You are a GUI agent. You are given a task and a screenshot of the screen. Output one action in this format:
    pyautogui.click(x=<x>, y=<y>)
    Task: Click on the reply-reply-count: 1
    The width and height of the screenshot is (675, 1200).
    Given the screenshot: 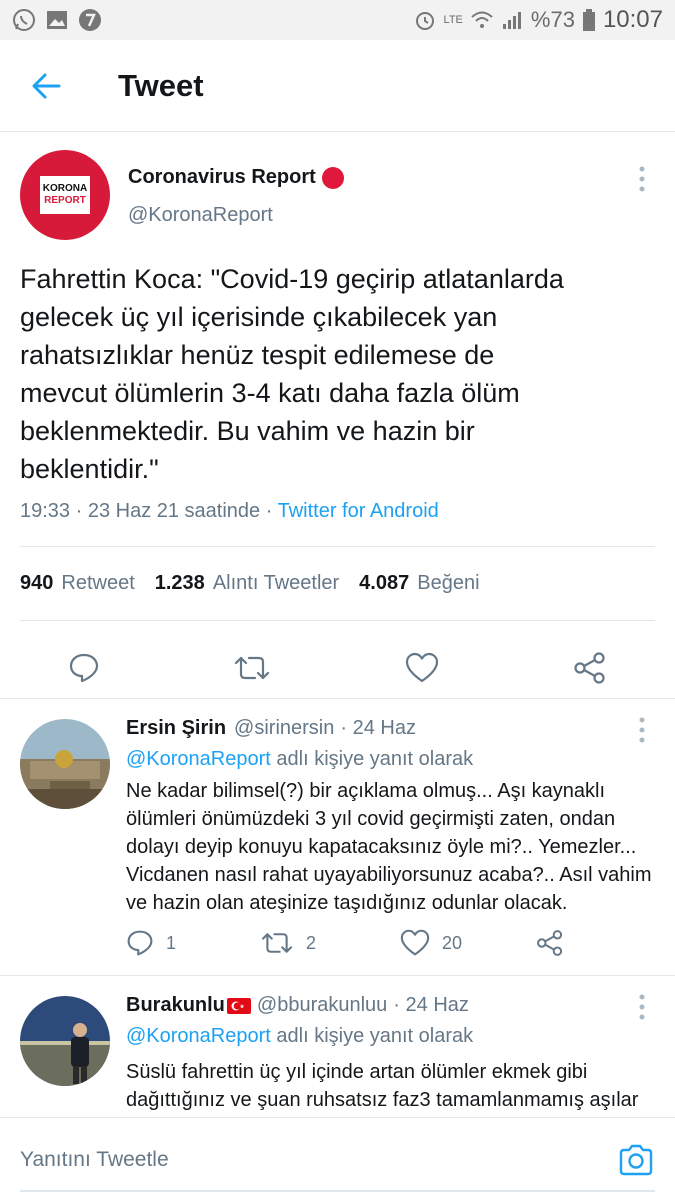 What is the action you would take?
    pyautogui.click(x=171, y=942)
    